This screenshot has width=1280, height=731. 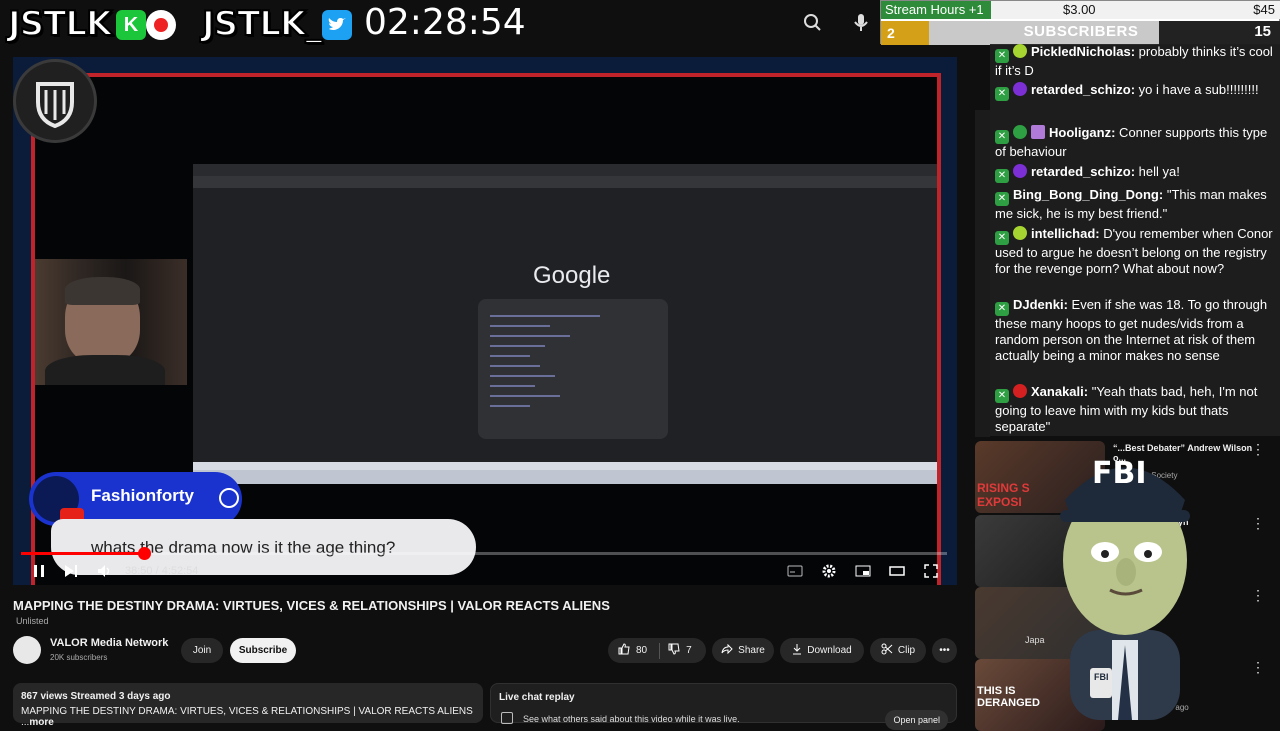 What do you see at coordinates (202, 650) in the screenshot?
I see `join-button: Join` at bounding box center [202, 650].